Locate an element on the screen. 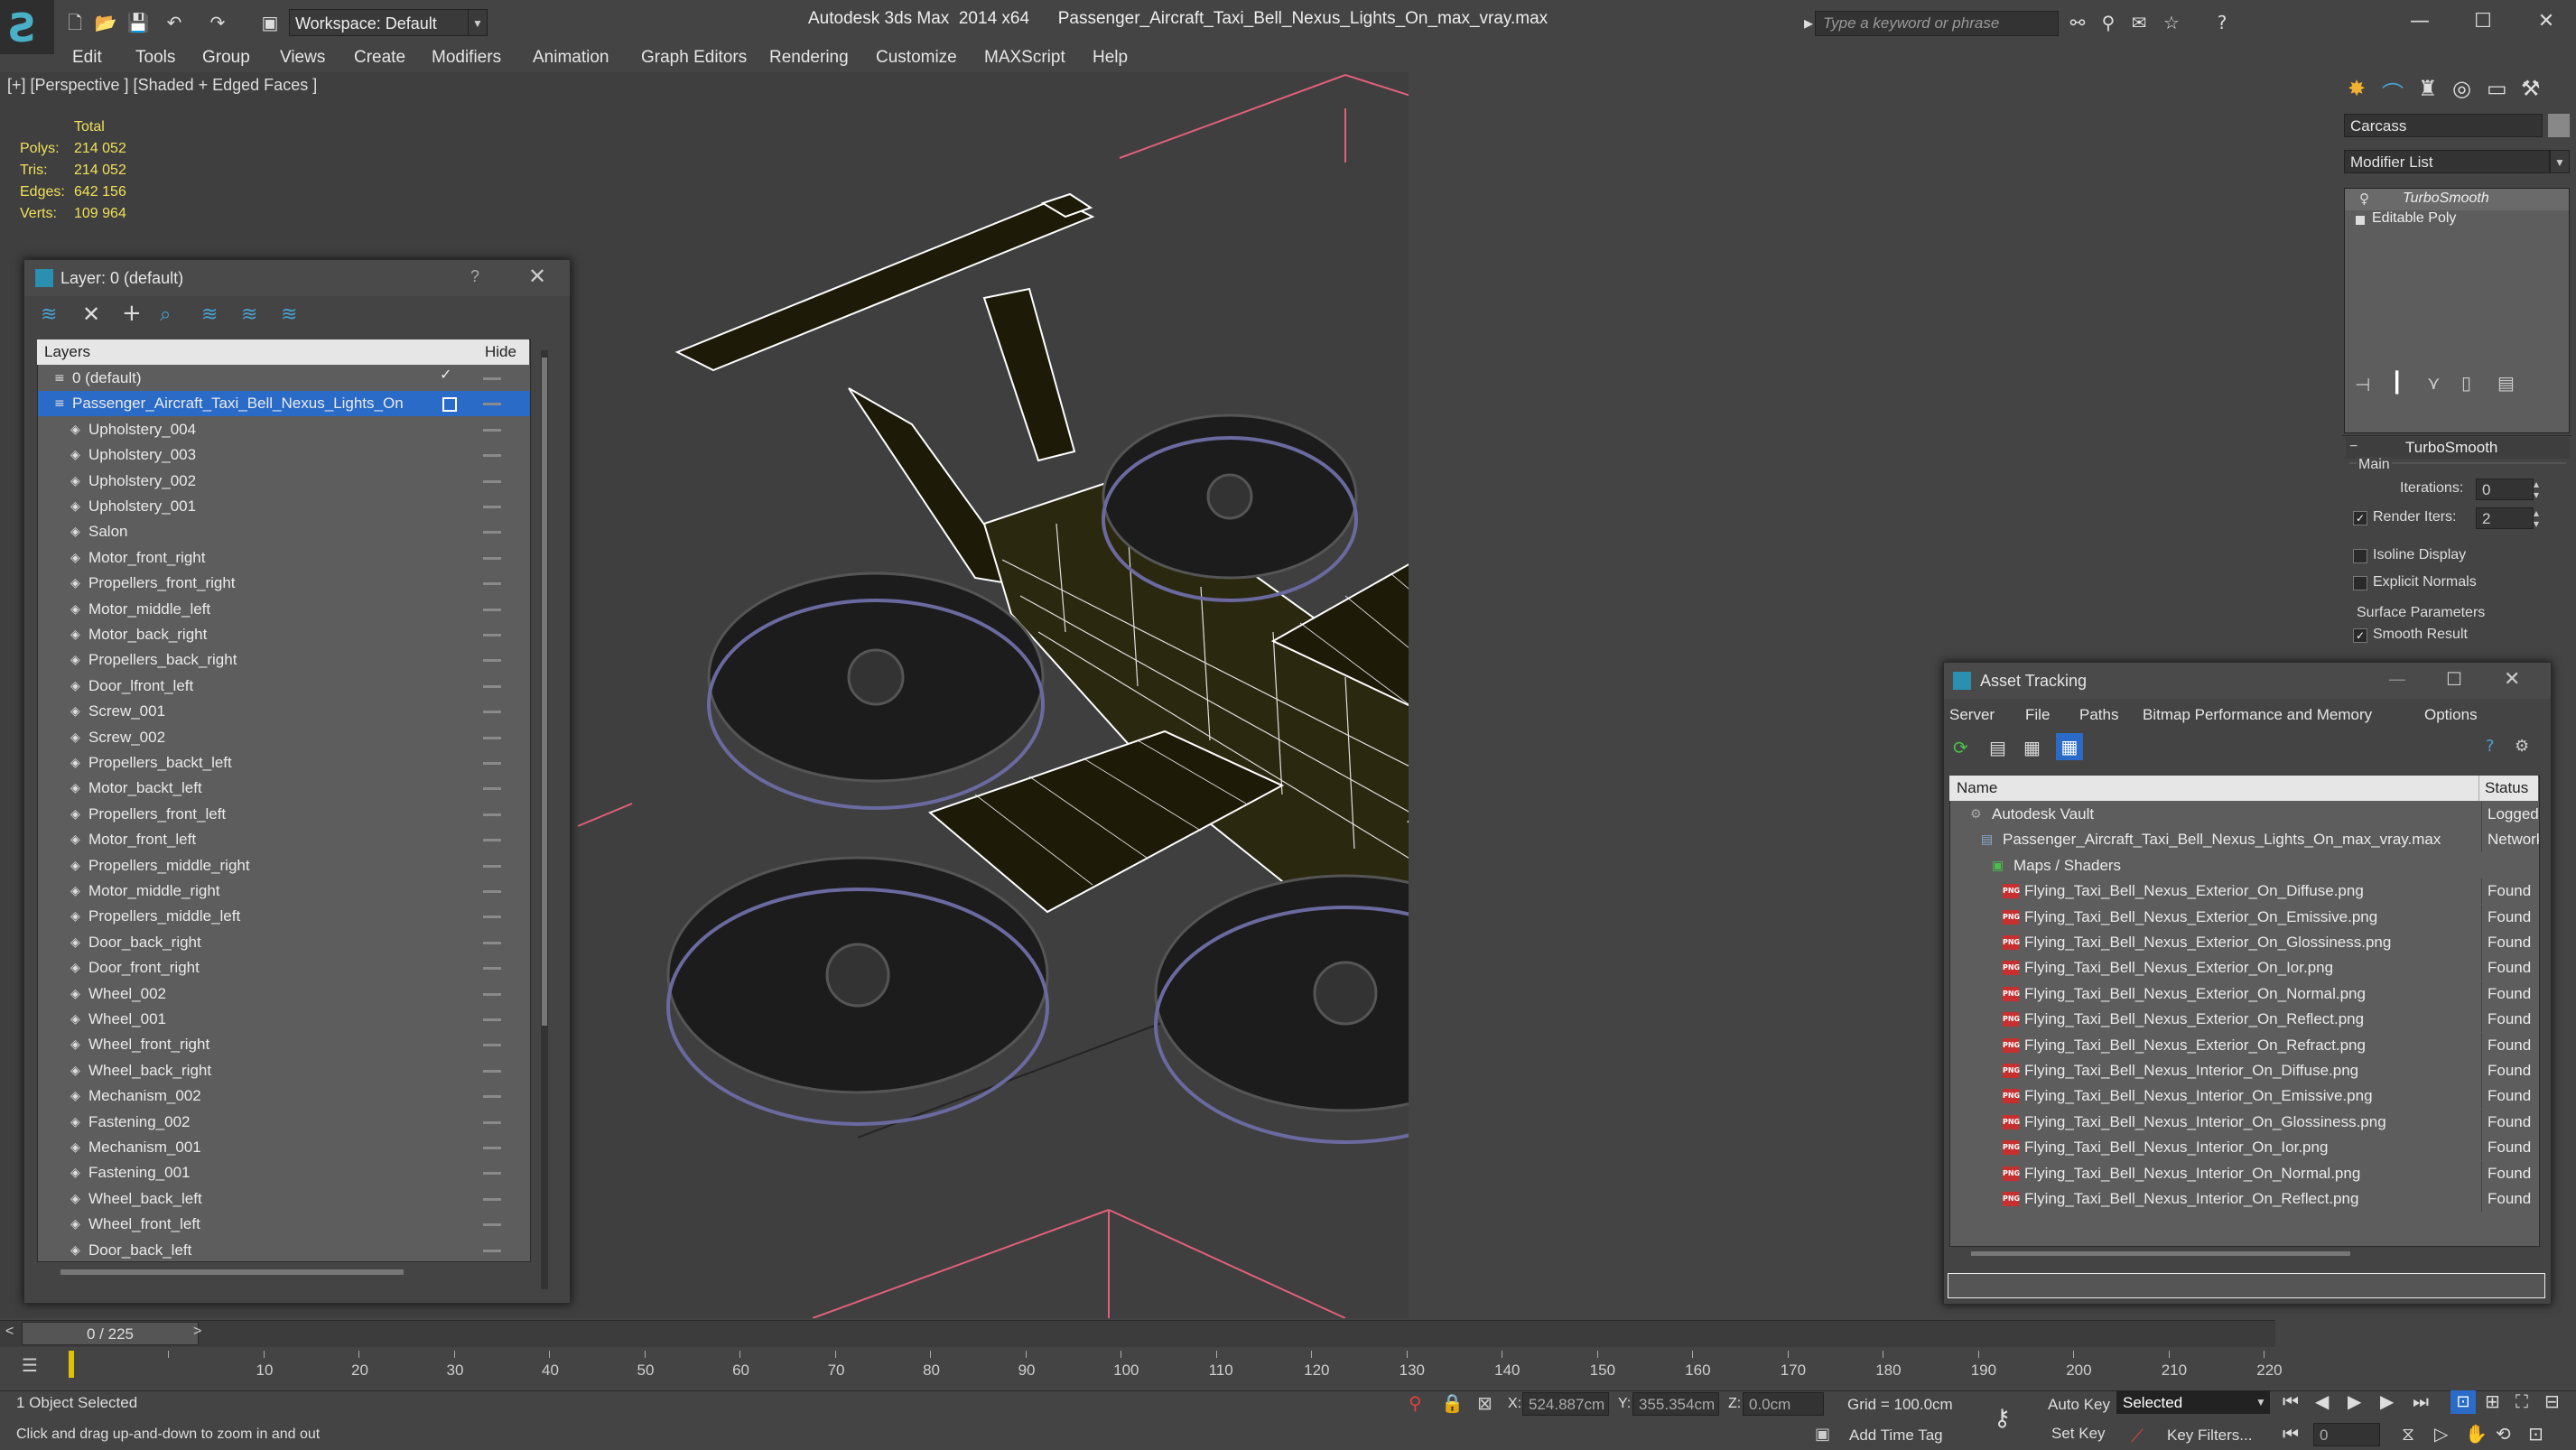 Image resolution: width=2576 pixels, height=1450 pixels. layer-row-object: ◈ Motor_back_right is located at coordinates (284, 634).